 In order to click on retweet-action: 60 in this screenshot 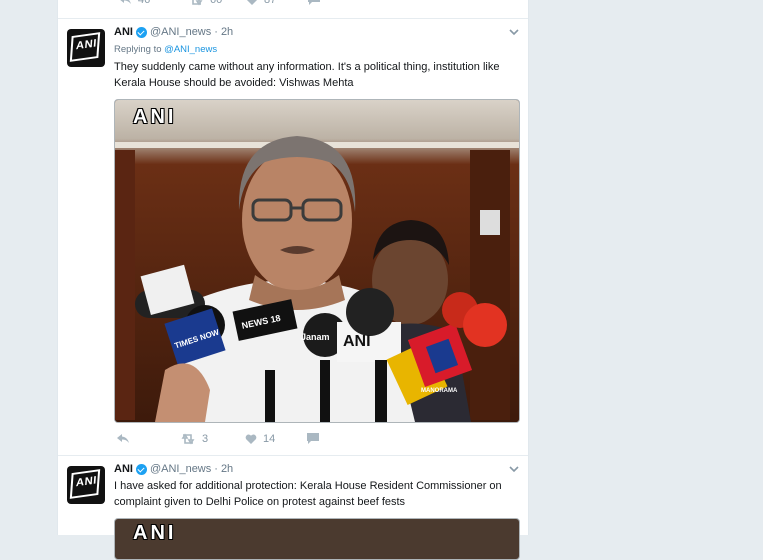, I will do `click(205, 3)`.